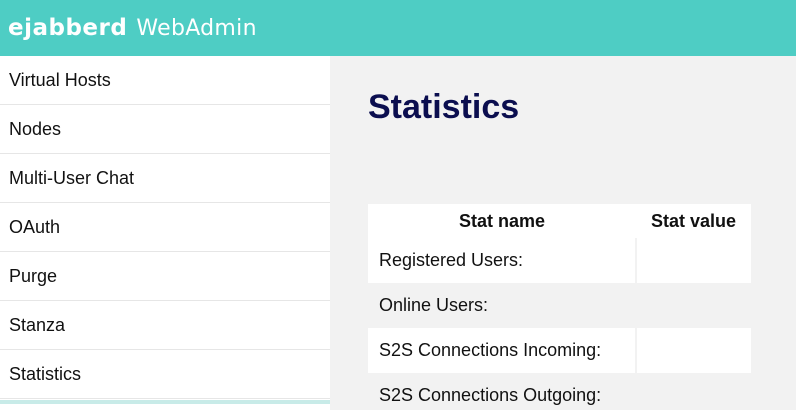 The image size is (796, 410). I want to click on sidebar-item-label: Nodes, so click(35, 128).